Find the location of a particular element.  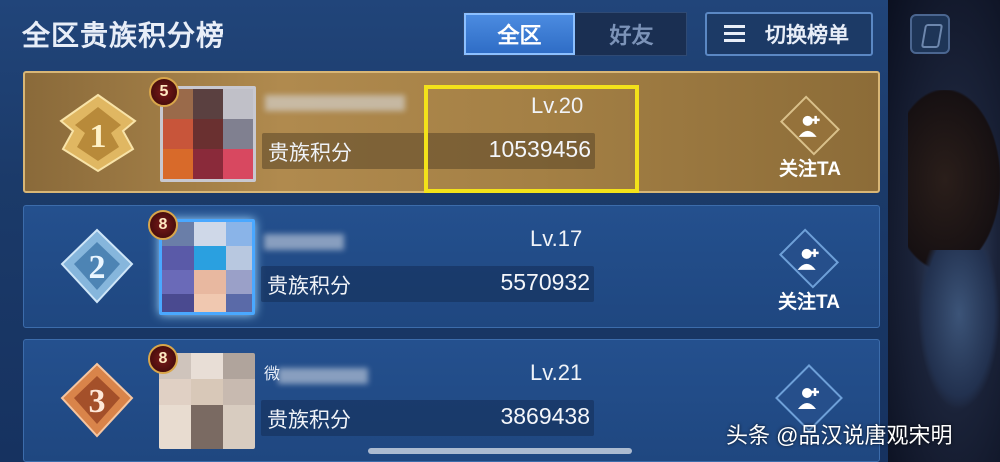

switch-list-label: 切换榜单 is located at coordinates (807, 35).